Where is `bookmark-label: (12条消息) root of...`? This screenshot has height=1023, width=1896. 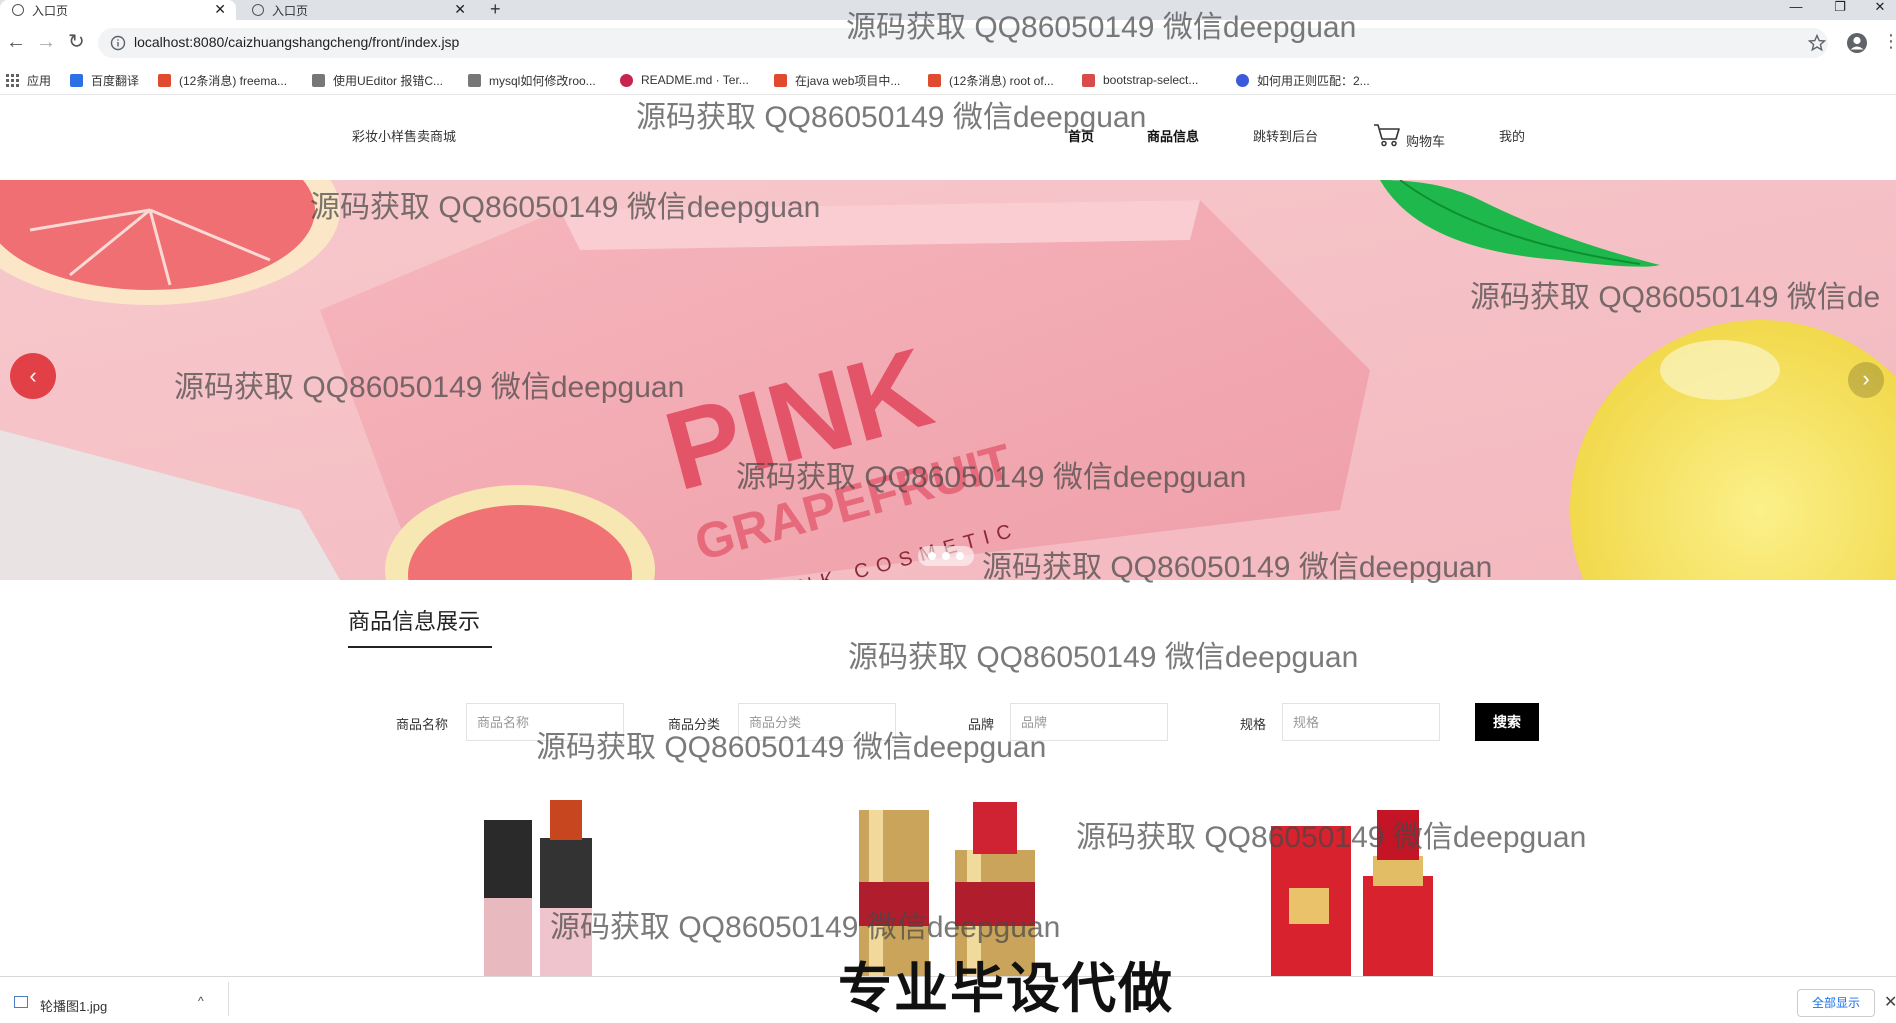
bookmark-label: (12条消息) root of... is located at coordinates (1001, 80).